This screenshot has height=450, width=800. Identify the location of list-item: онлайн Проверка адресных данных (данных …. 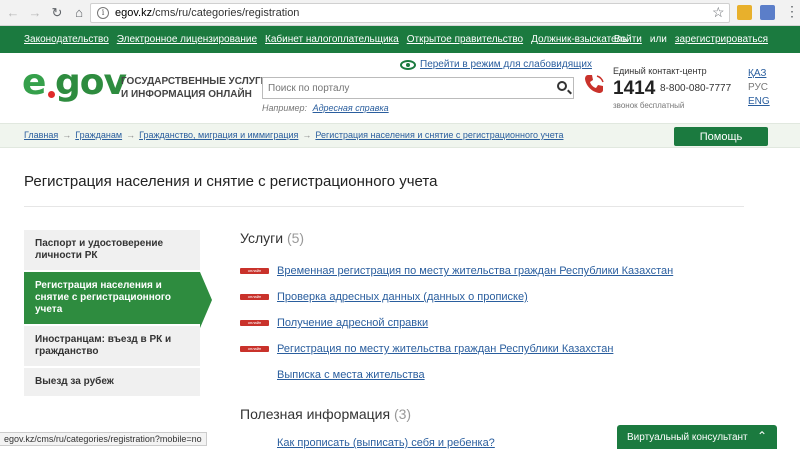
(456, 297).